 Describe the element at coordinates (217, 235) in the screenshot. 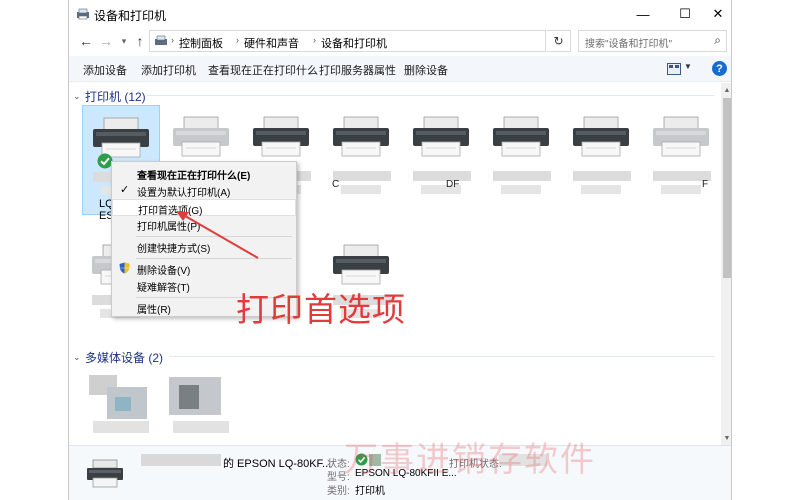

I see `annotation-arrow` at that location.